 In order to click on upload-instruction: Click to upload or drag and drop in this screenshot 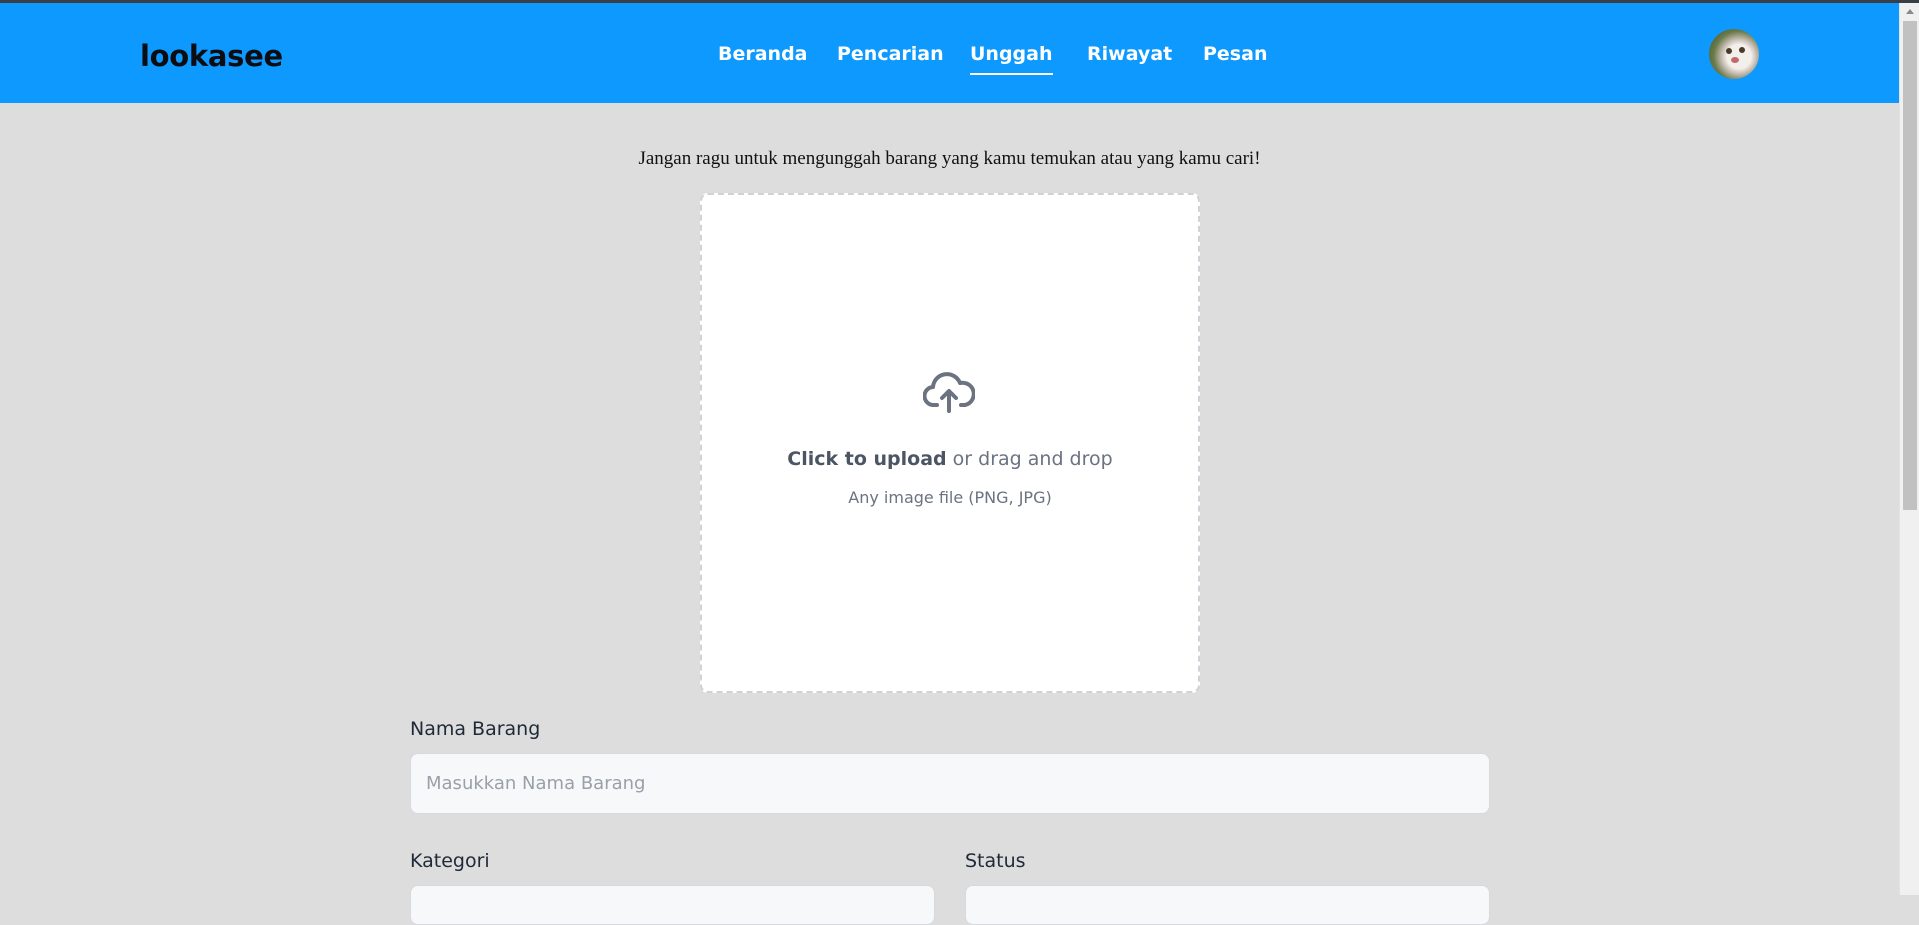, I will do `click(950, 459)`.